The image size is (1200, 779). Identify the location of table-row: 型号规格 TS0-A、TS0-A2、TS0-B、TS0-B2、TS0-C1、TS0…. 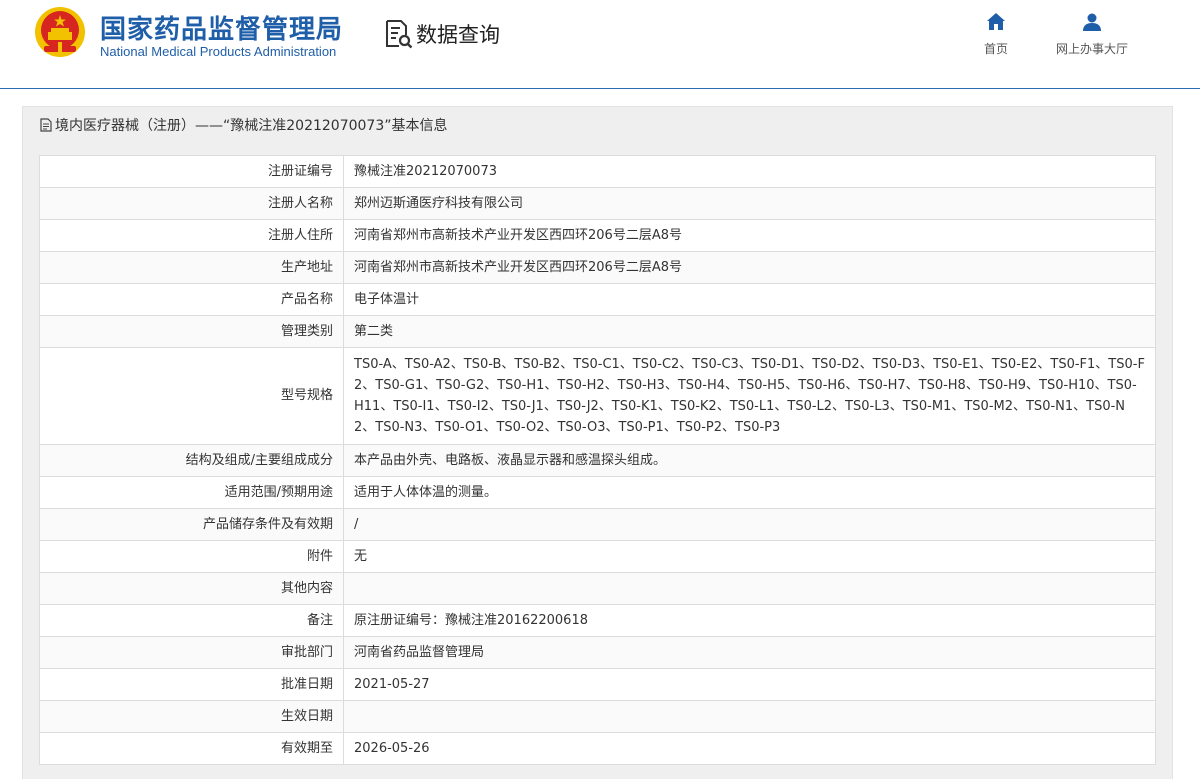
(597, 396).